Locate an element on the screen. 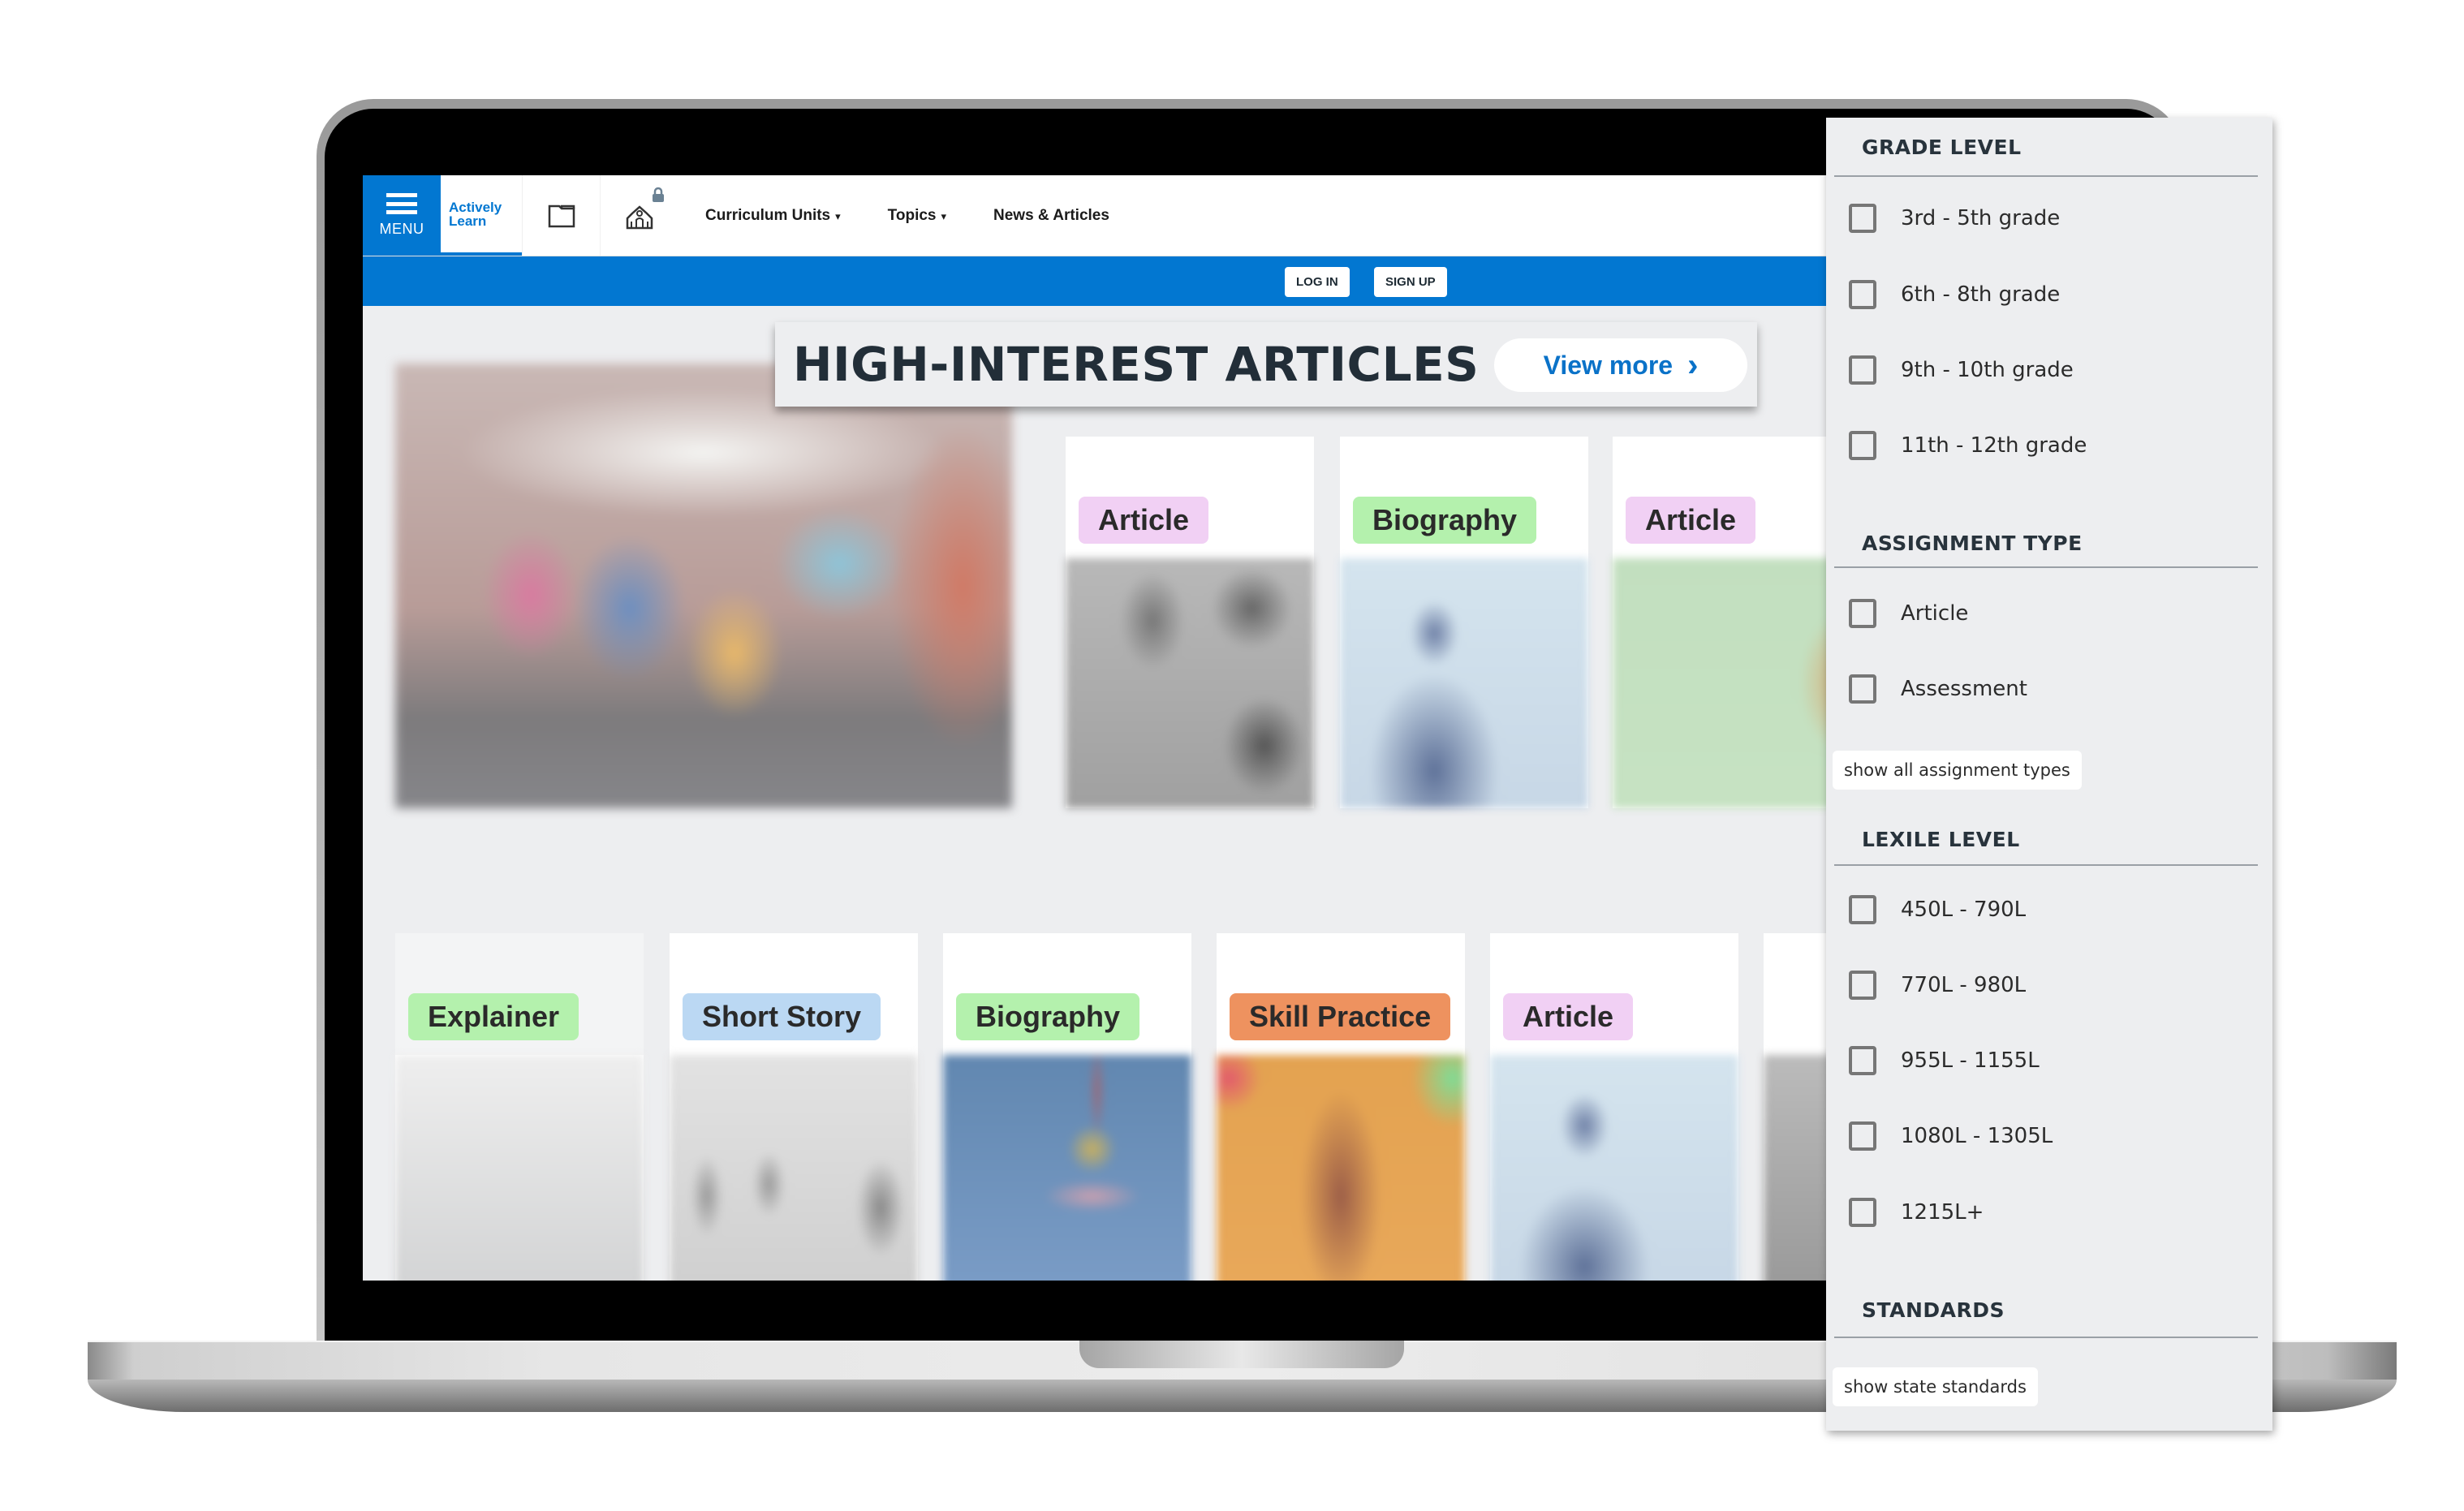 This screenshot has height=1511, width=2464. high-interest-banner: HIGH-INTEREST ARTICLES View more › is located at coordinates (1266, 364).